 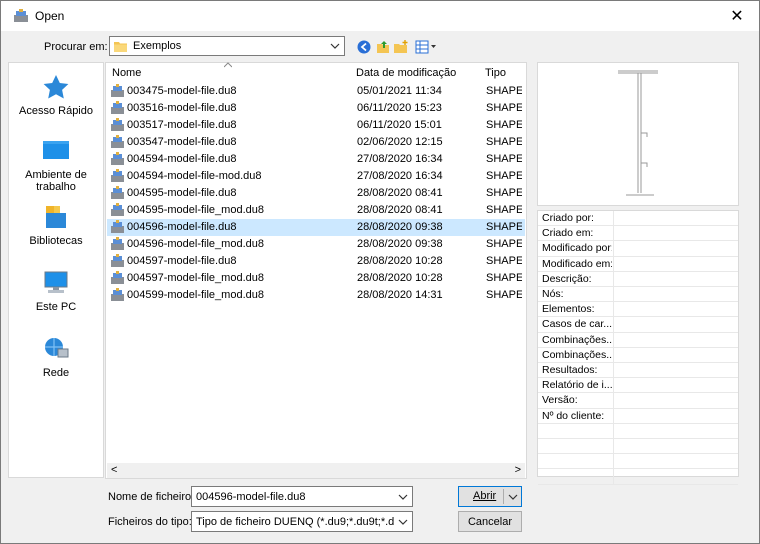 What do you see at coordinates (195, 295) in the screenshot?
I see `file-name: 004599-model-file_mod.du8` at bounding box center [195, 295].